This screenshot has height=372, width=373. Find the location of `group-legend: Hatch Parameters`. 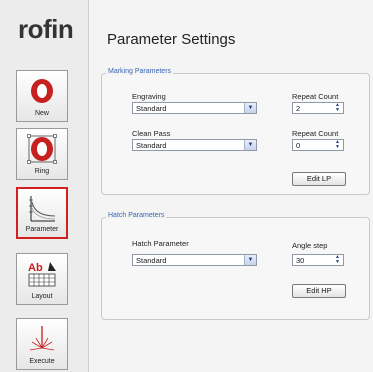

group-legend: Hatch Parameters is located at coordinates (136, 215).